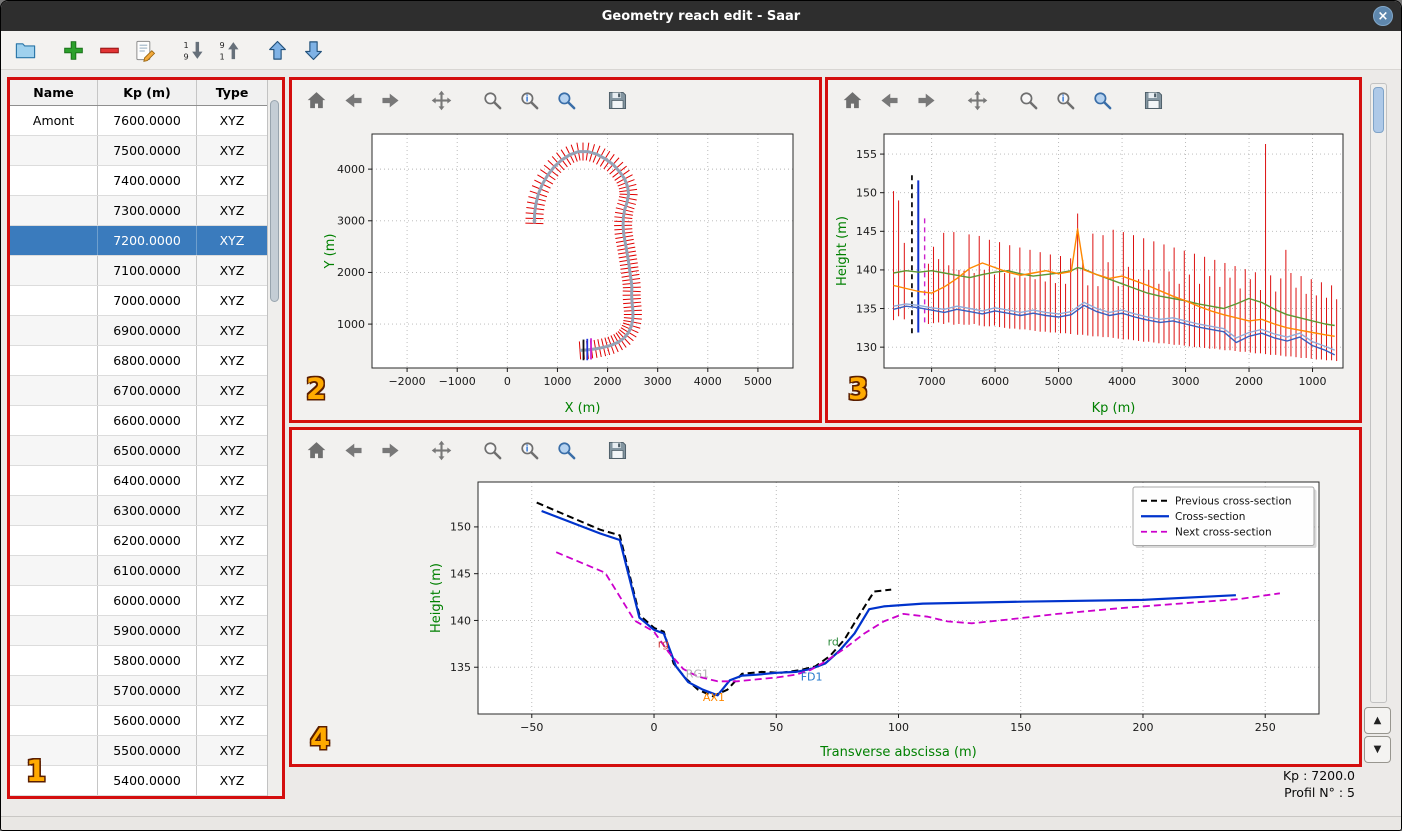  I want to click on cell-kp: 7000.0000, so click(147, 300).